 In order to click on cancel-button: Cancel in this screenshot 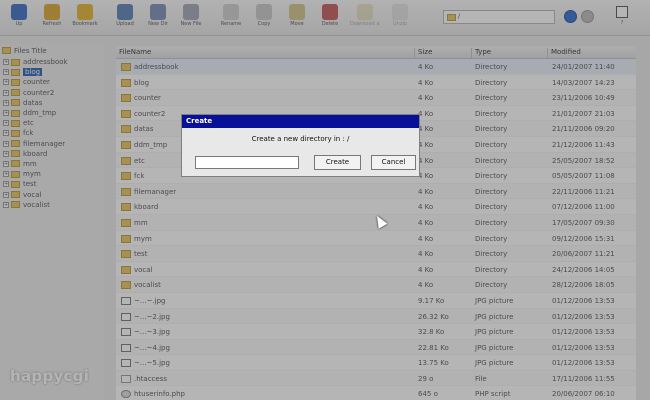, I will do `click(393, 162)`.